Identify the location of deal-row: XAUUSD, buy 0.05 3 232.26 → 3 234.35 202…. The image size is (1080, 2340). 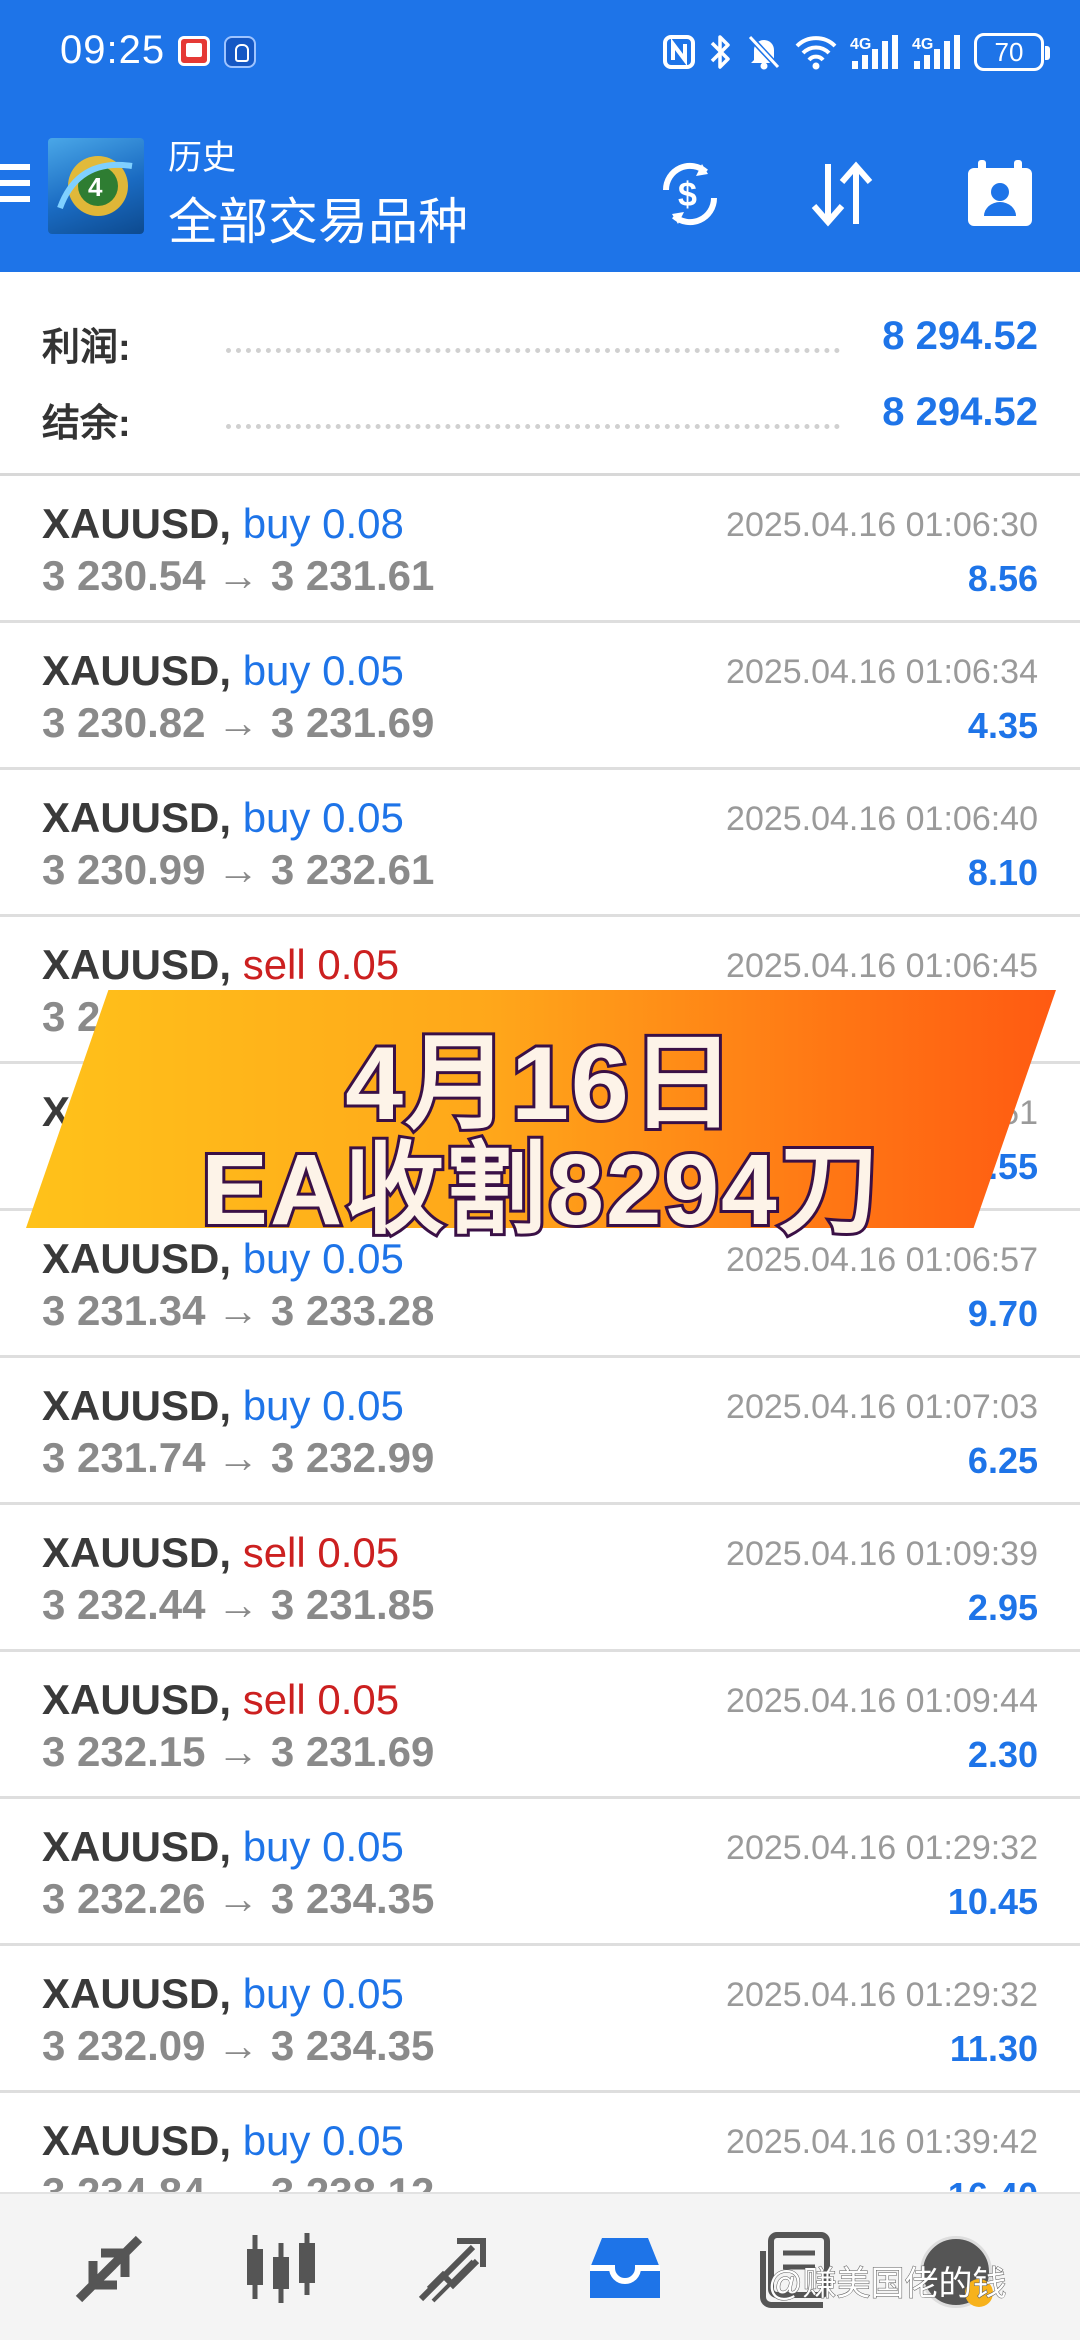
(540, 1872).